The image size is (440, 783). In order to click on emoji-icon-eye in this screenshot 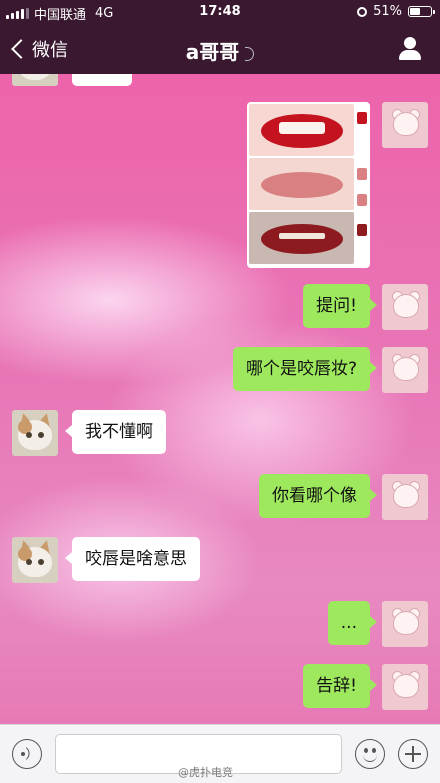, I will do `click(374, 750)`.